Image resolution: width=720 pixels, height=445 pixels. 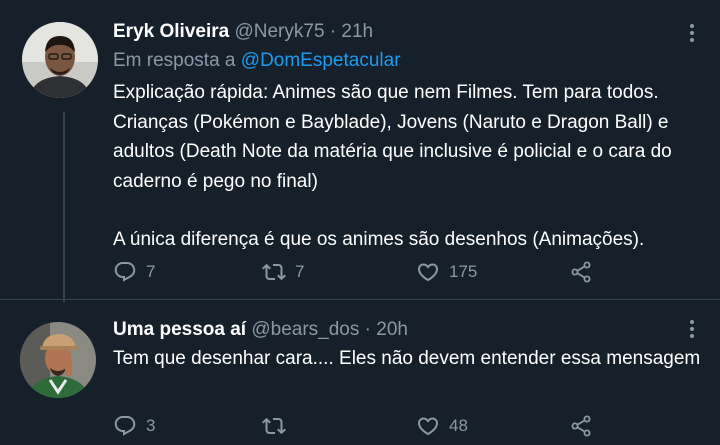 What do you see at coordinates (442, 426) in the screenshot?
I see `like-button: 48` at bounding box center [442, 426].